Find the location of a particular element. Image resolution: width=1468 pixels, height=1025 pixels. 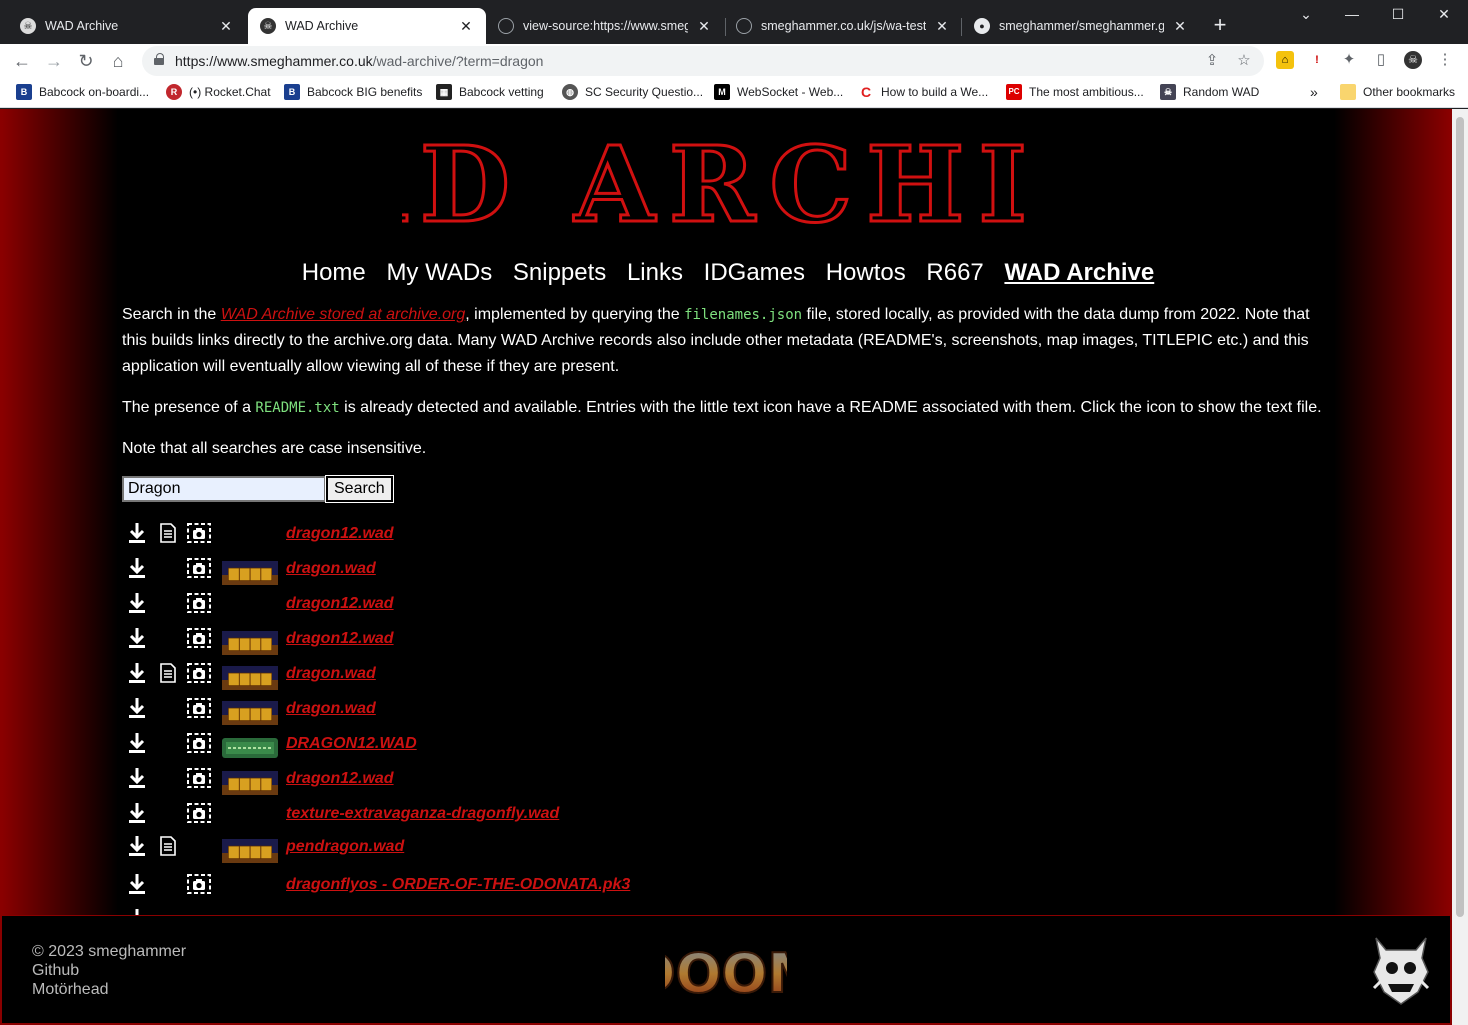

browser-tab-4: smeghammer.co.uk/js/wa-test.js ✕ is located at coordinates (843, 26).